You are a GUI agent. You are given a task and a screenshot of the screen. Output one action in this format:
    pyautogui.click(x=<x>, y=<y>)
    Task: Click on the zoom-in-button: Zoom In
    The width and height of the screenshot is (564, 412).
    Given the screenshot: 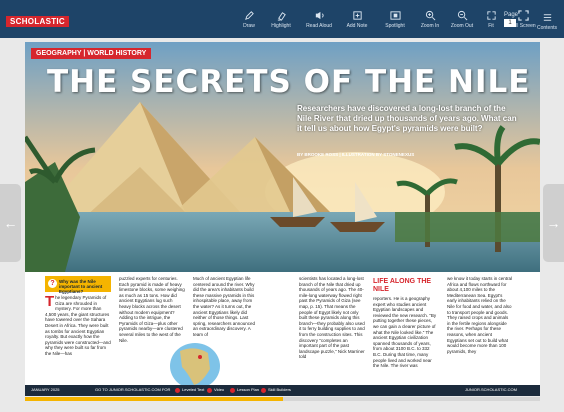 What is the action you would take?
    pyautogui.click(x=430, y=23)
    